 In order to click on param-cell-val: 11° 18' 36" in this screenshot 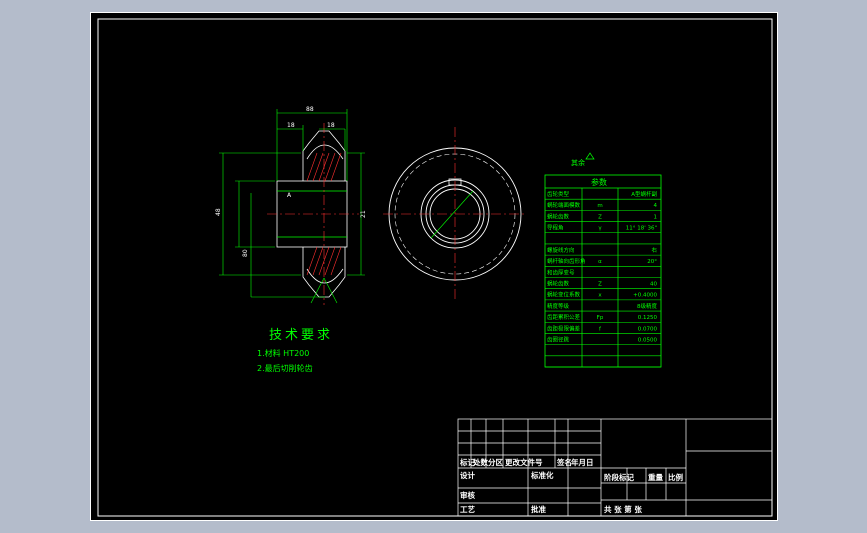, I will do `click(641, 229)`.